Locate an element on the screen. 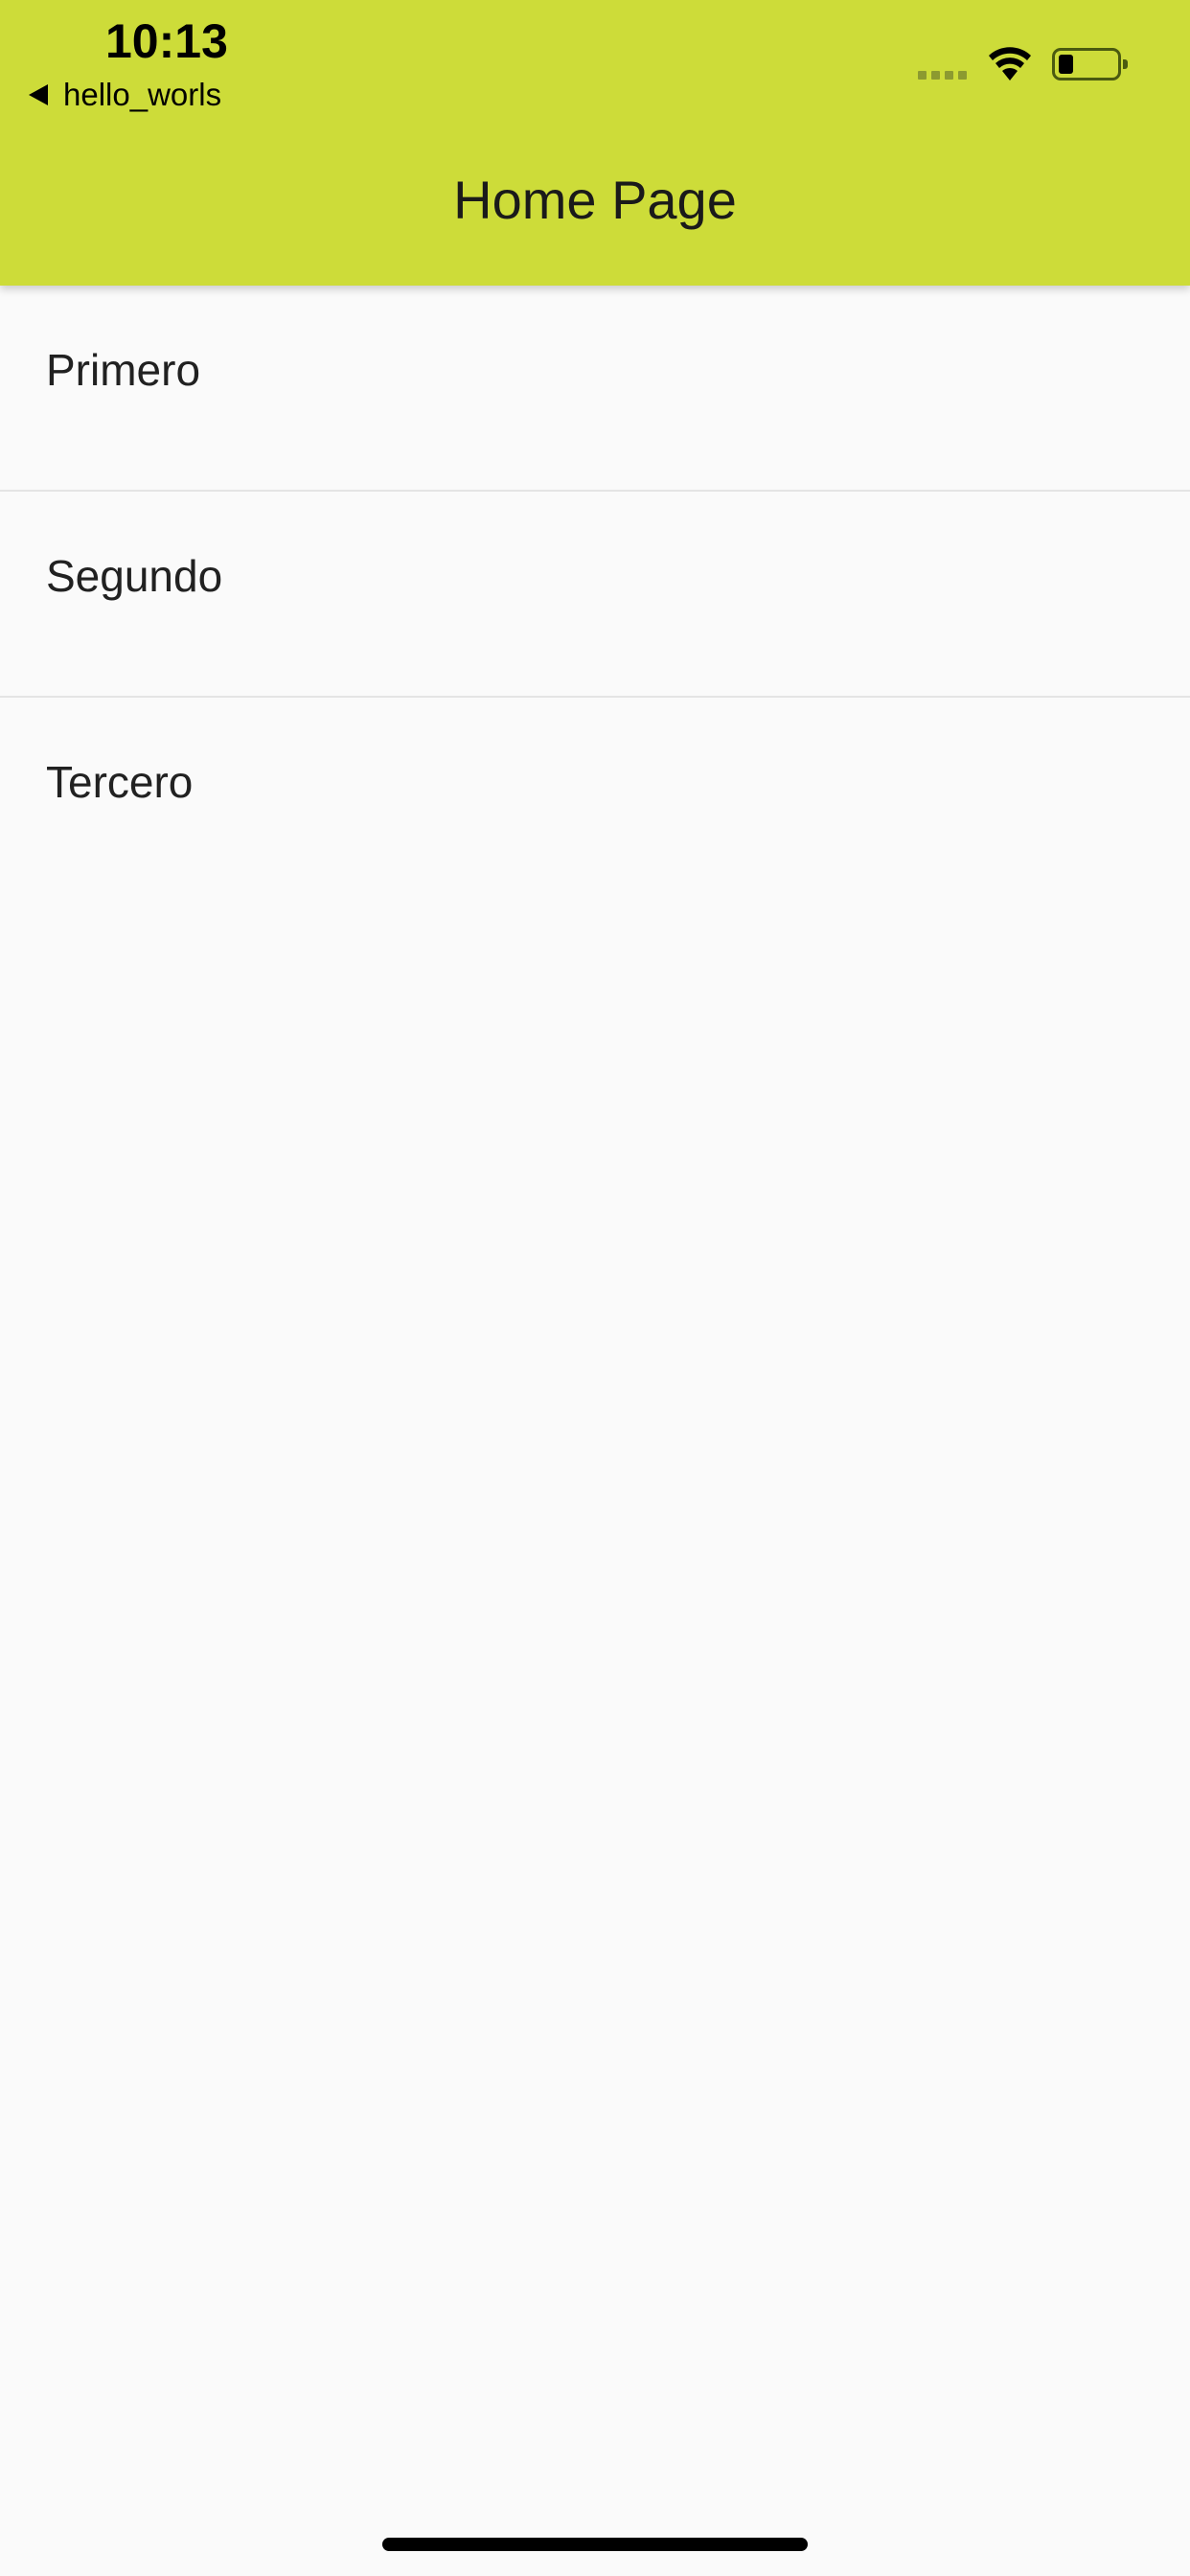  battery-icon is located at coordinates (1090, 64).